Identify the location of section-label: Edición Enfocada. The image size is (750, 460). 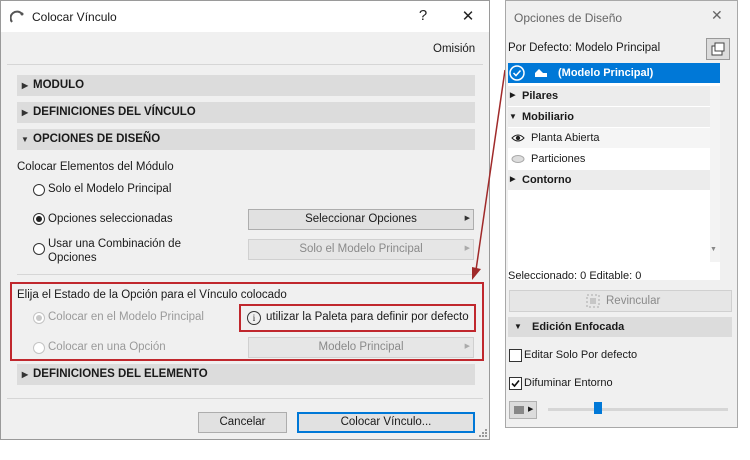
(578, 327).